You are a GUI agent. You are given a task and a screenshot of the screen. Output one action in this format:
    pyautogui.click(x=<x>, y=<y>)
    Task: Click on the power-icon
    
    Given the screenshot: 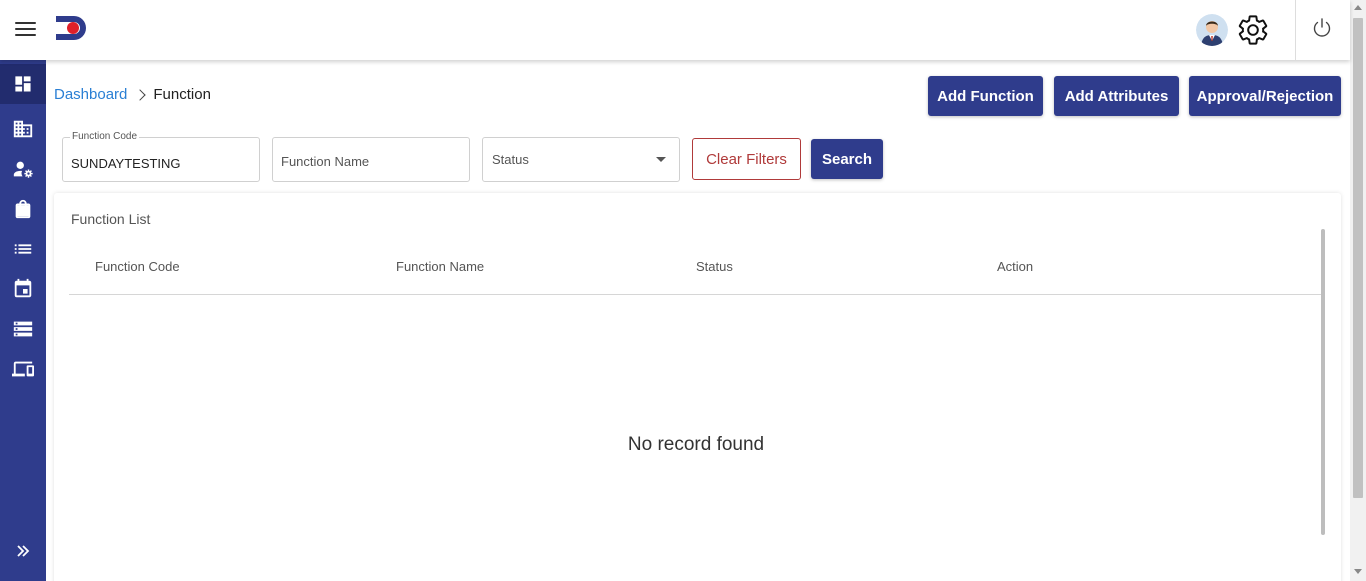 What is the action you would take?
    pyautogui.click(x=1322, y=28)
    